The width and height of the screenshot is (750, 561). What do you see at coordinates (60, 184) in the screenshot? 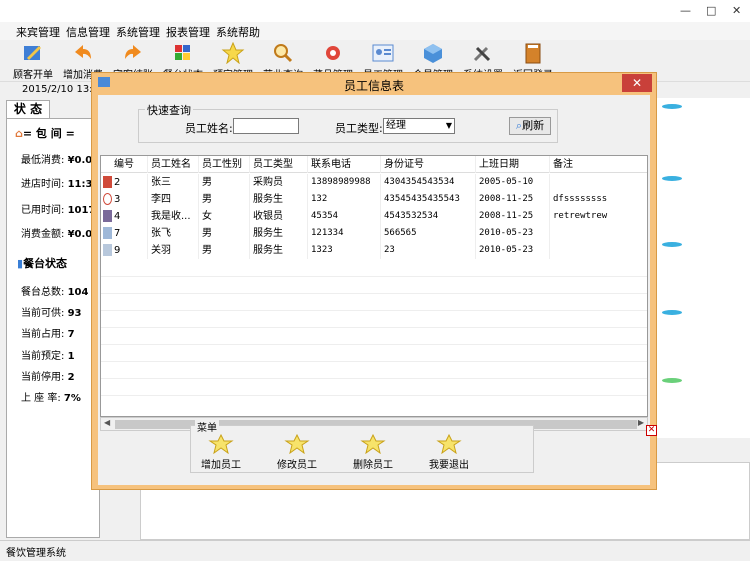
I see `field-arrive-time: 进店时间: 11:35` at bounding box center [60, 184].